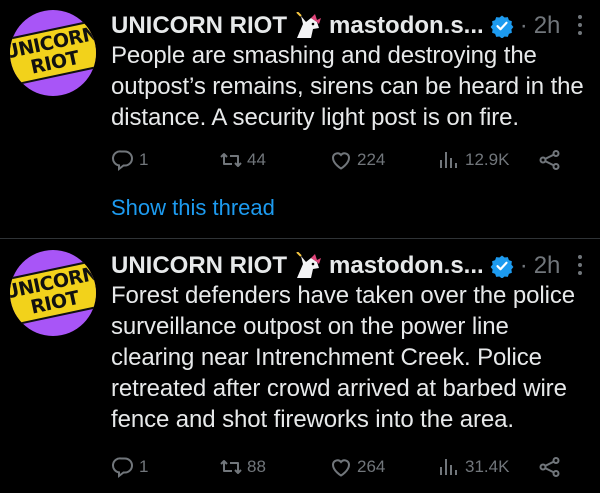 This screenshot has height=493, width=600. What do you see at coordinates (256, 466) in the screenshot?
I see `retweet-count: 88` at bounding box center [256, 466].